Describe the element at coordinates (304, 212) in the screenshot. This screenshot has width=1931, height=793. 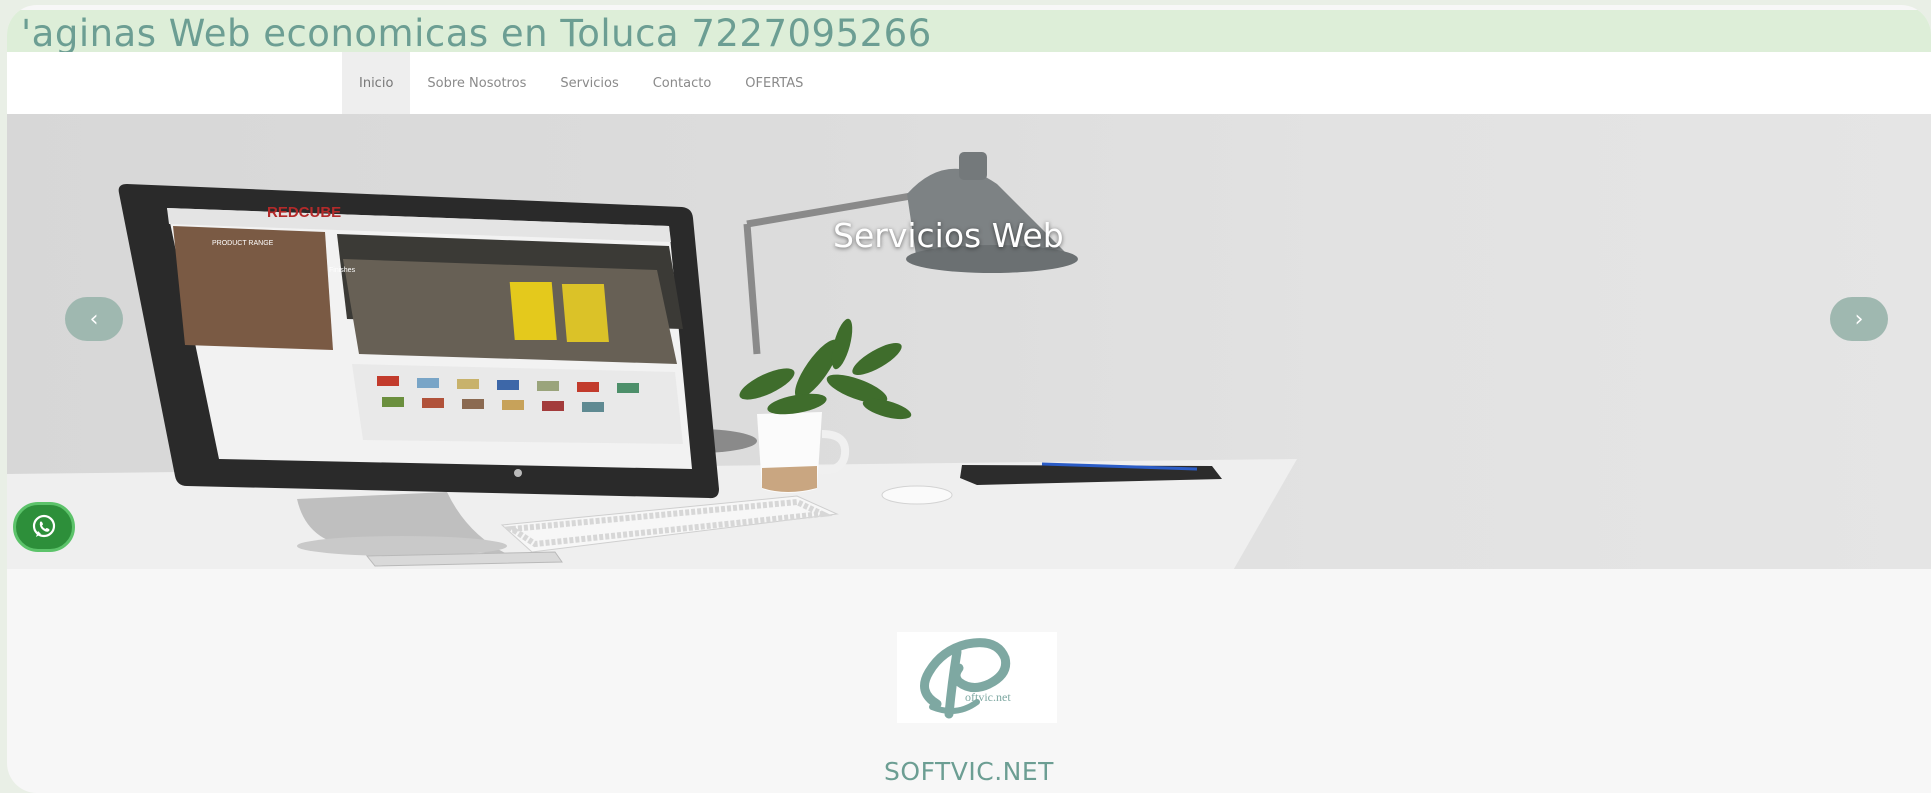
I see `screen-logo-text: REDCUBE` at that location.